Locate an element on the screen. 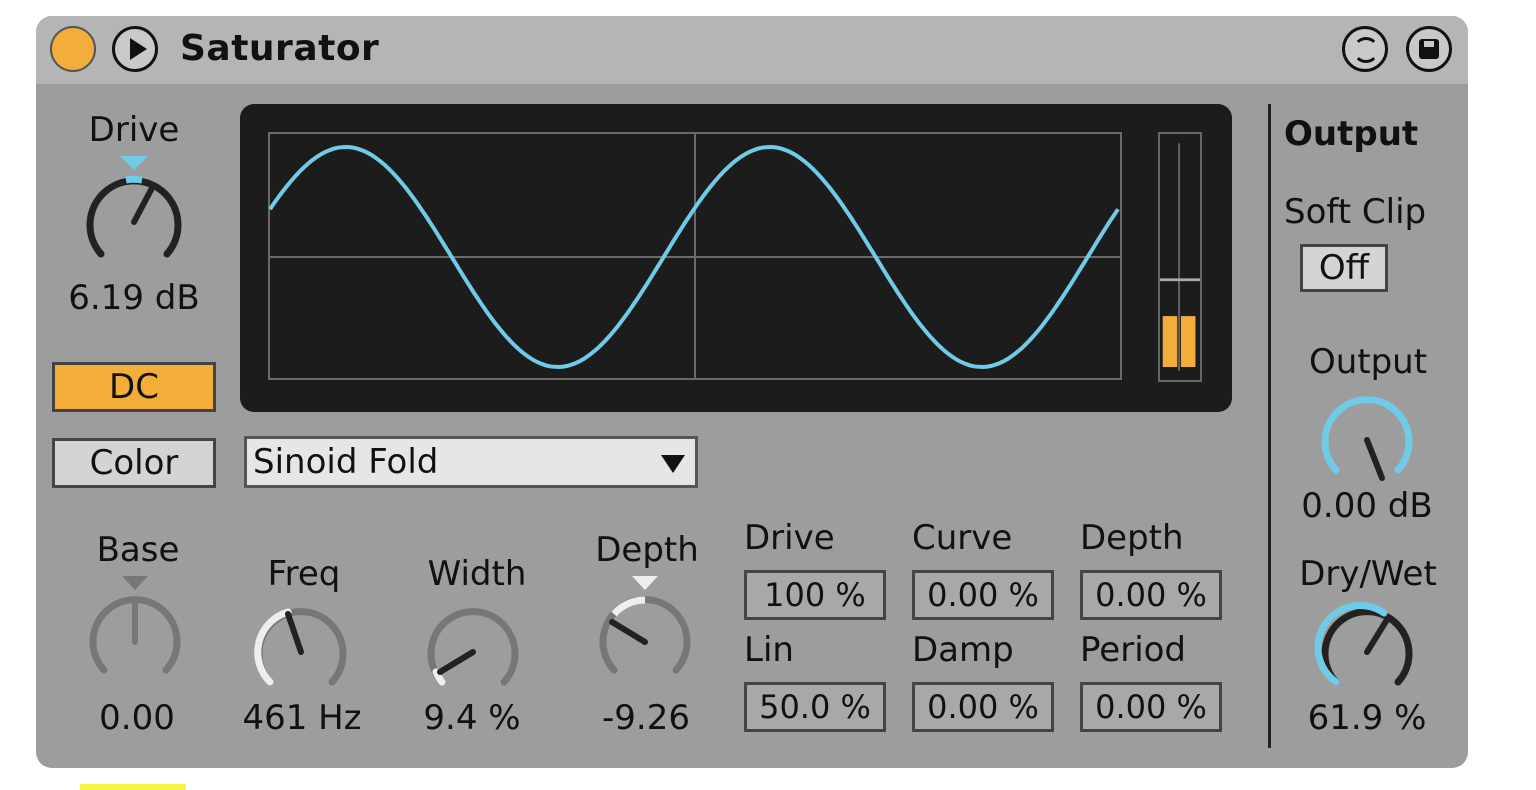  output-gain-knob is located at coordinates (1367, 436).